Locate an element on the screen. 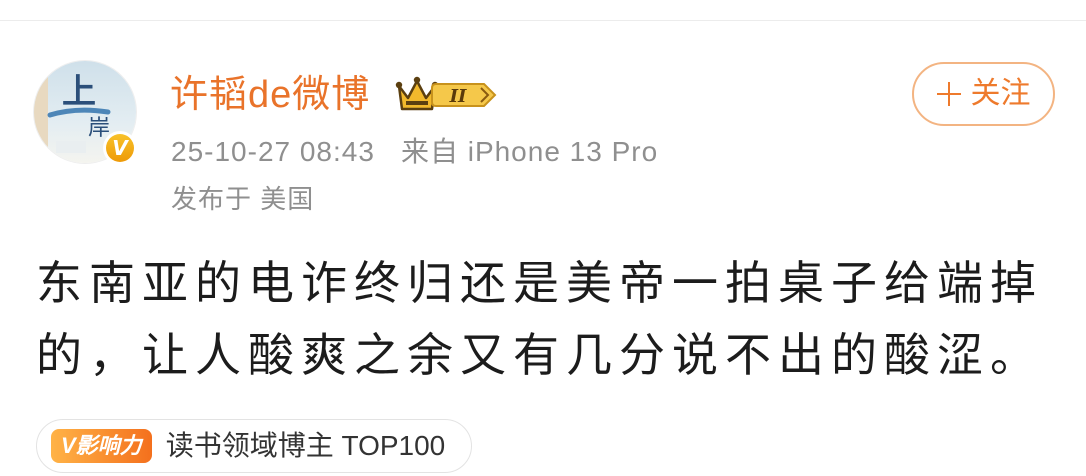 This screenshot has height=476, width=1086. plus-icon is located at coordinates (948, 94).